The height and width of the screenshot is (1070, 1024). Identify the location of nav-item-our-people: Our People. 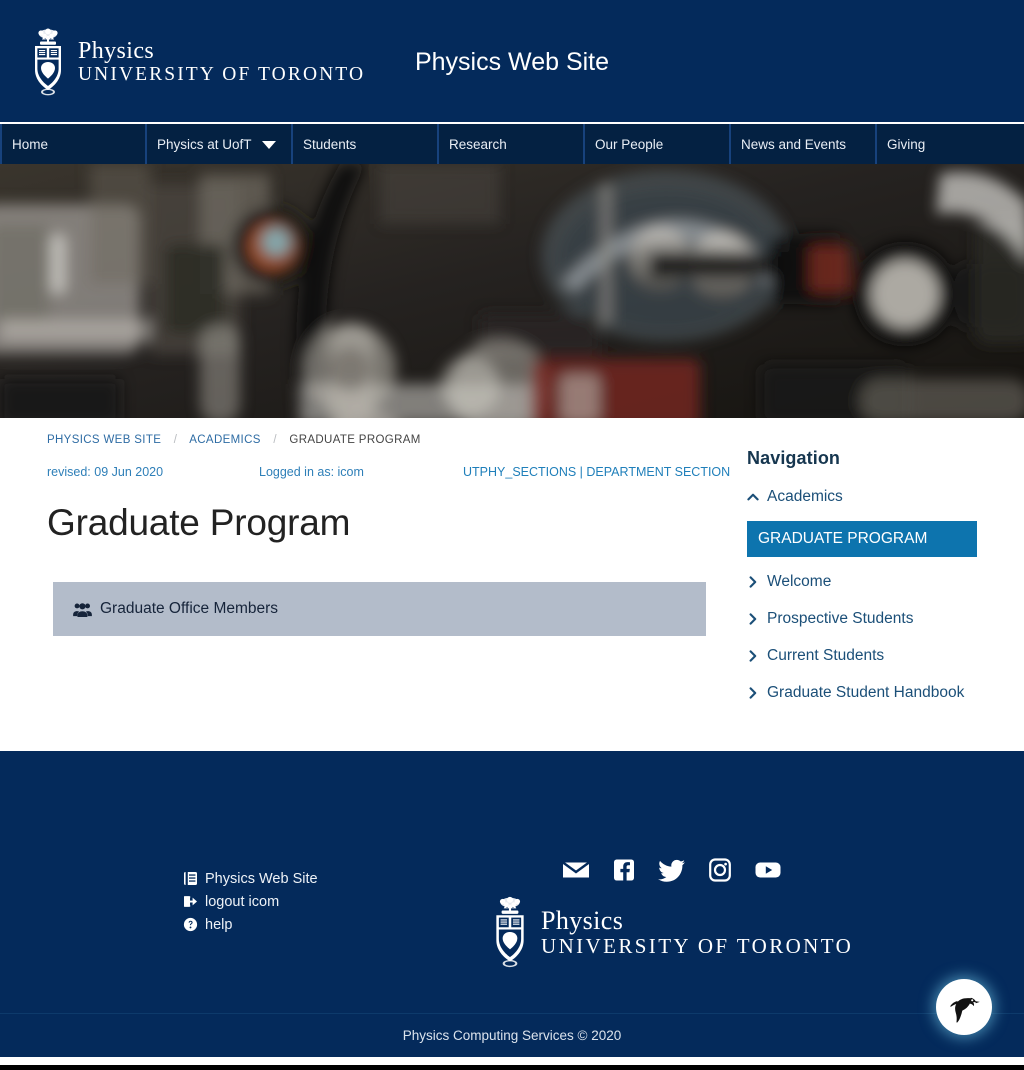
(658, 144).